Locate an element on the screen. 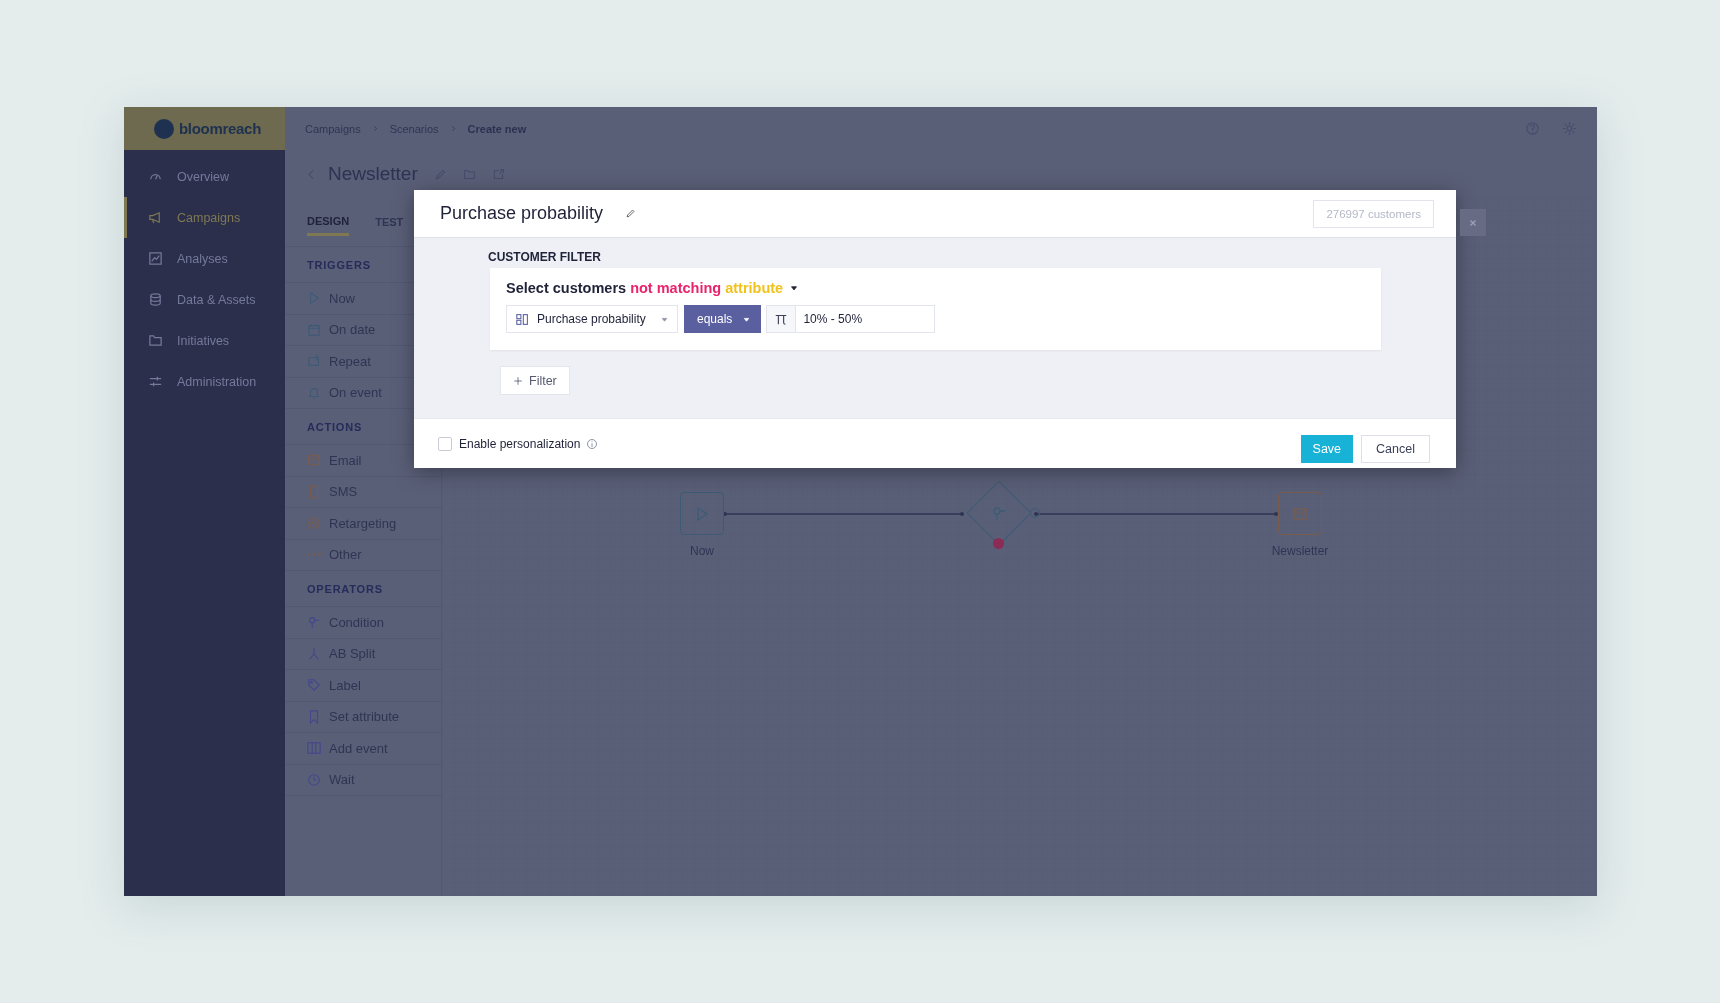 This screenshot has height=1003, width=1720. checkbox-label: Enable personalization is located at coordinates (520, 443).